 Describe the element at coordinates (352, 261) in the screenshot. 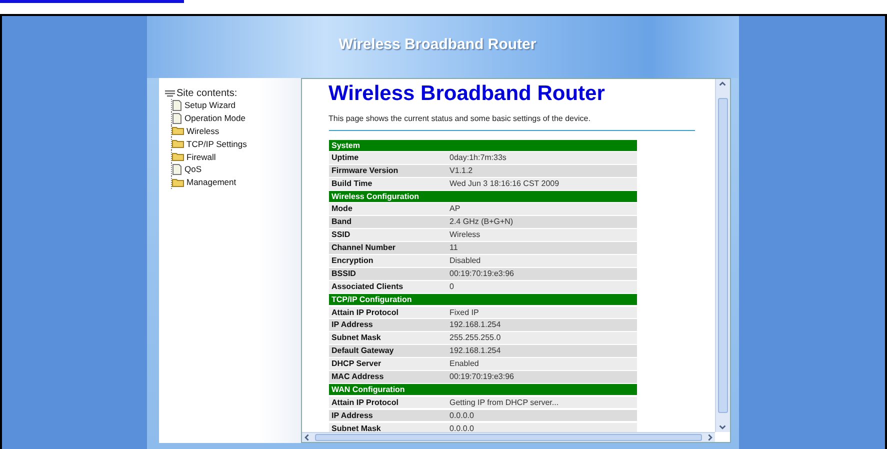

I see `field-label: Encryption` at that location.